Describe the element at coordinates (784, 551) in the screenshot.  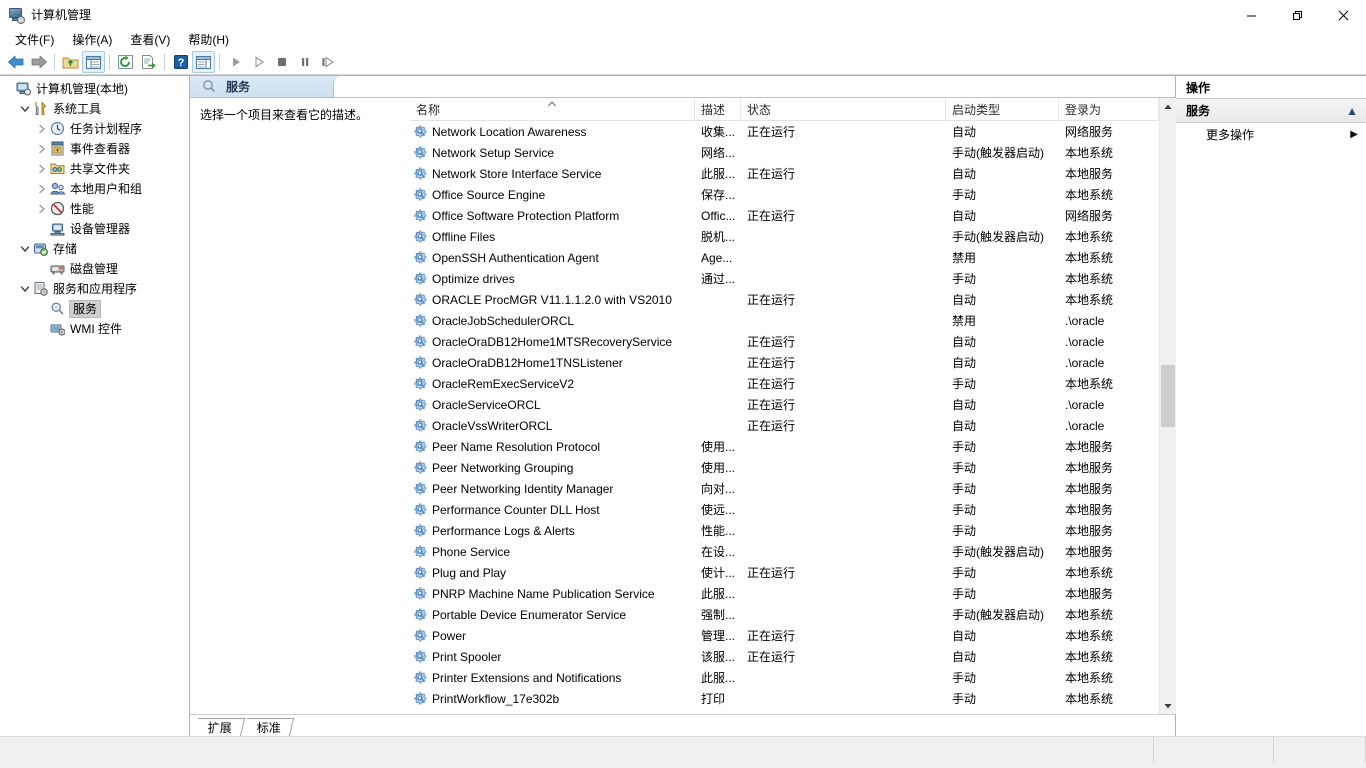
I see `table-row: Phone Service 在设... 手动(触发器启动) 本地服务` at that location.